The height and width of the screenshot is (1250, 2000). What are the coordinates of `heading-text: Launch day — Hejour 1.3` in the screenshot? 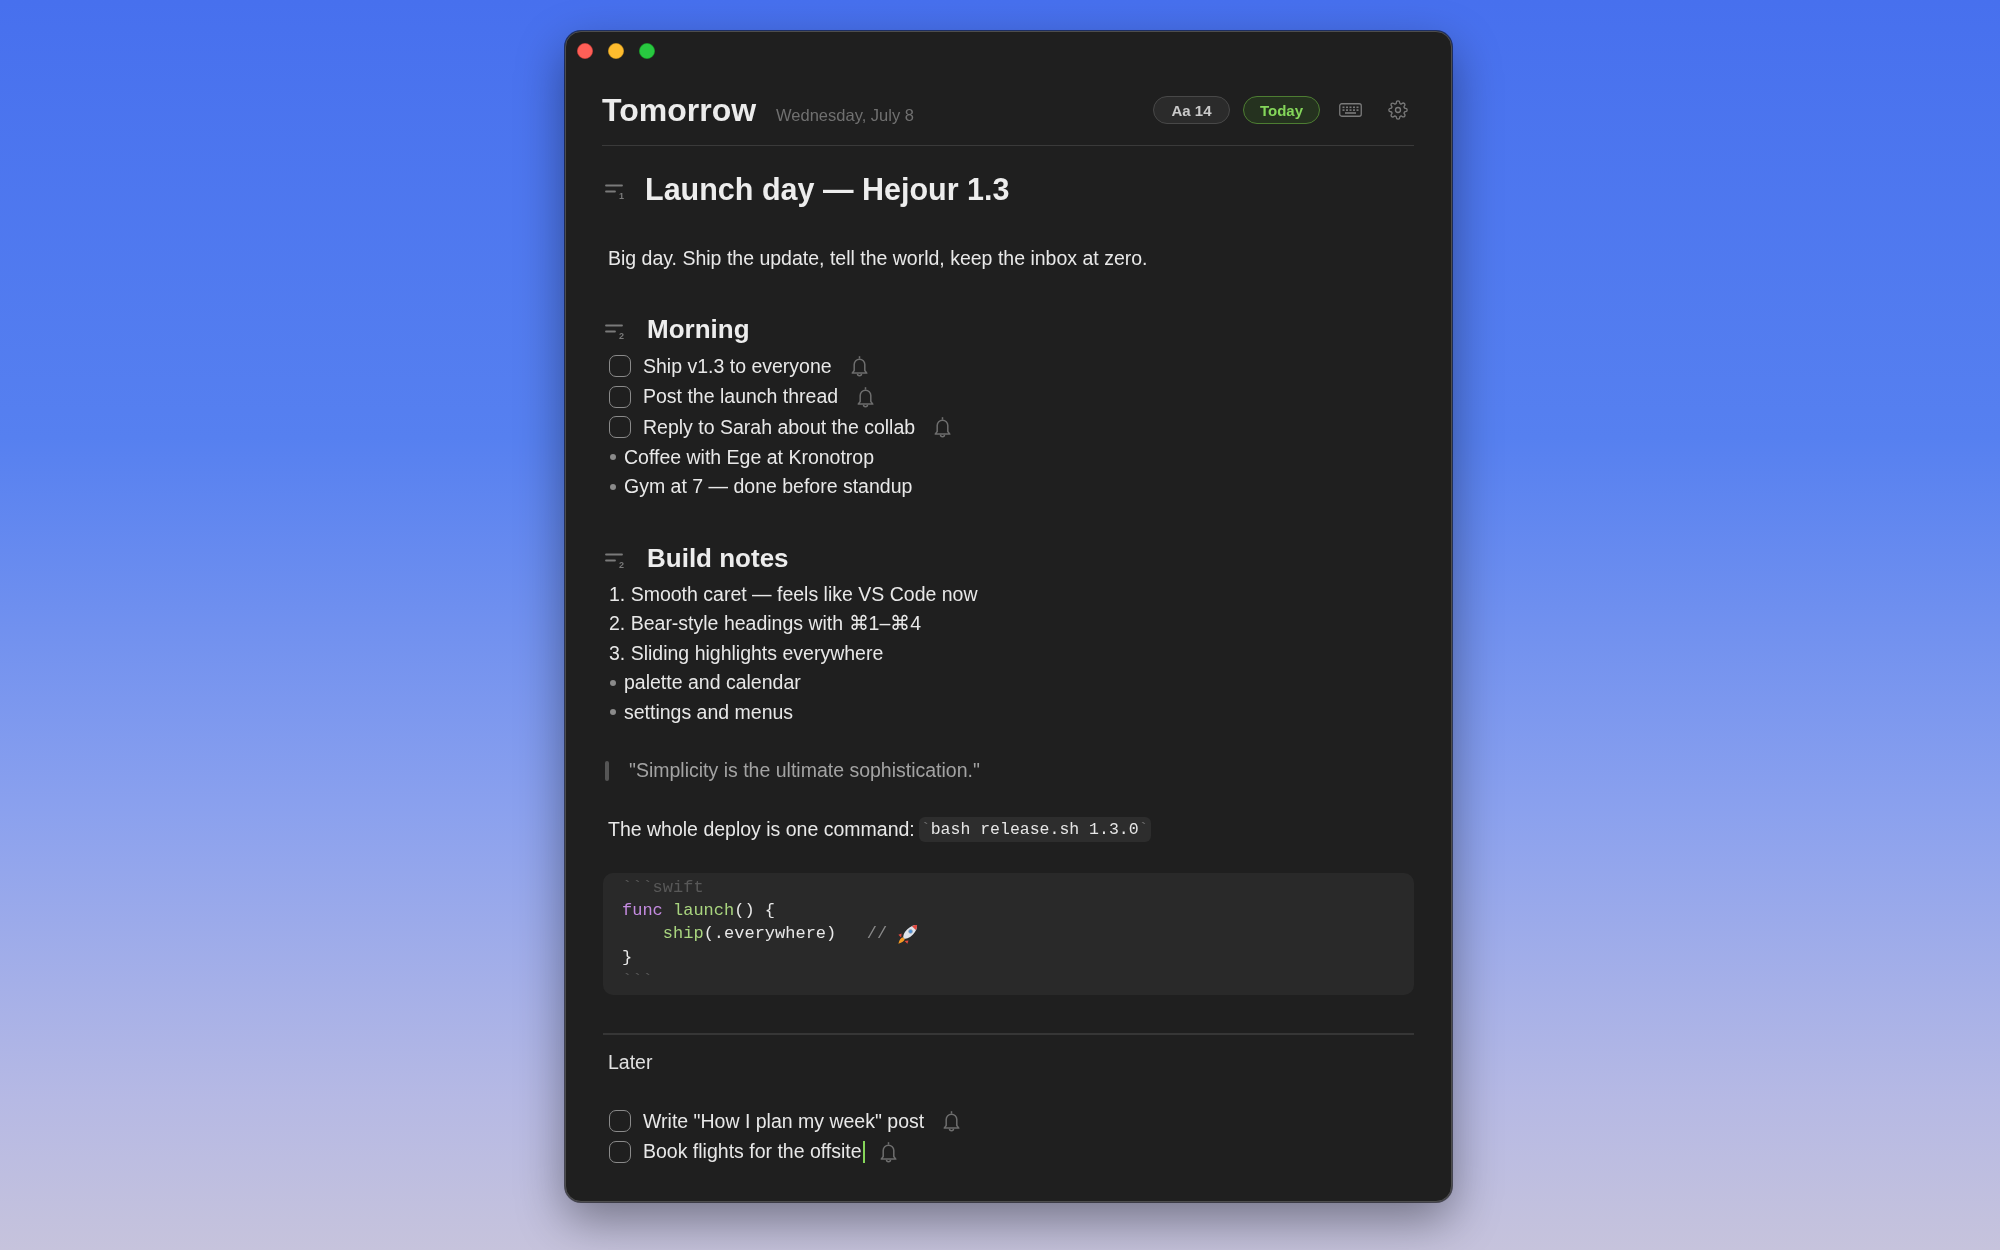 It's located at (827, 190).